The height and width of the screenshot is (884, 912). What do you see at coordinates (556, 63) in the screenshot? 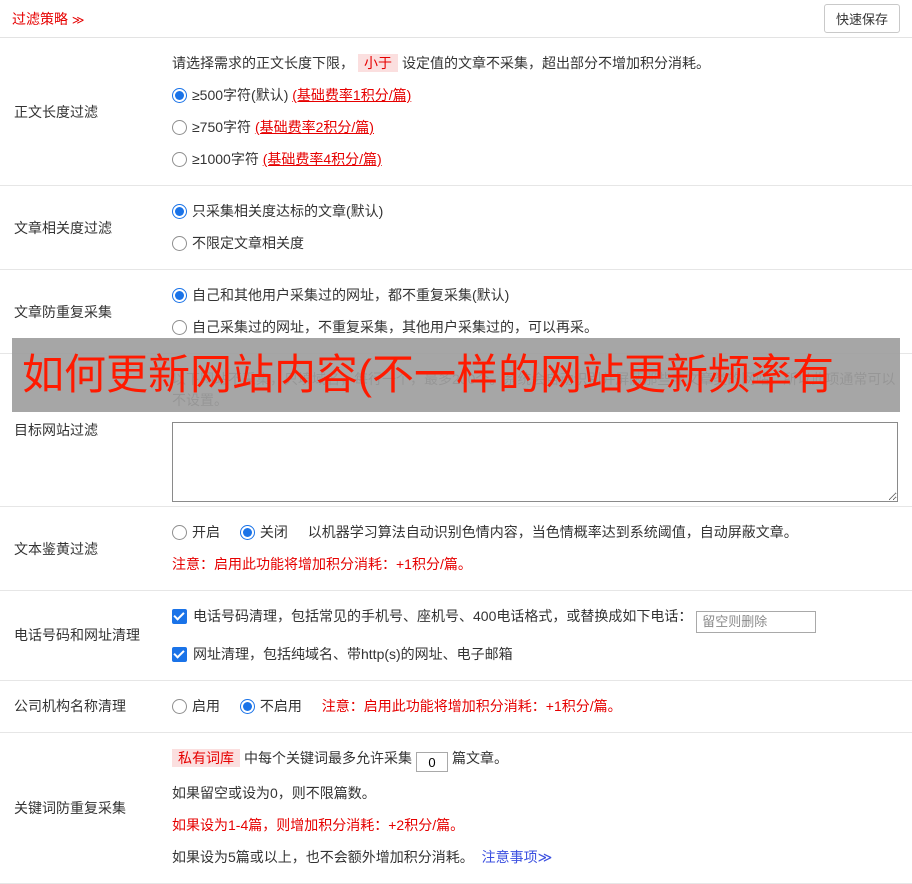
I see `intro-post: 设定值的文章不采集，超出部分不增加积分消耗。` at bounding box center [556, 63].